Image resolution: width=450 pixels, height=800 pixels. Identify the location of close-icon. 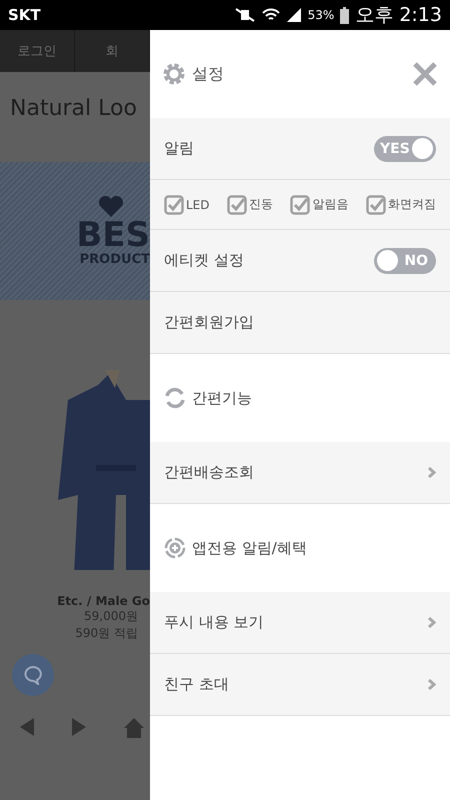
(425, 74).